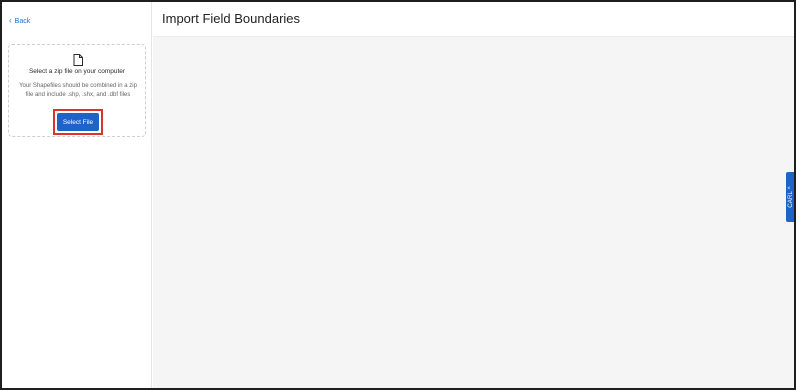  I want to click on carl-tab-label: CARL ^, so click(791, 197).